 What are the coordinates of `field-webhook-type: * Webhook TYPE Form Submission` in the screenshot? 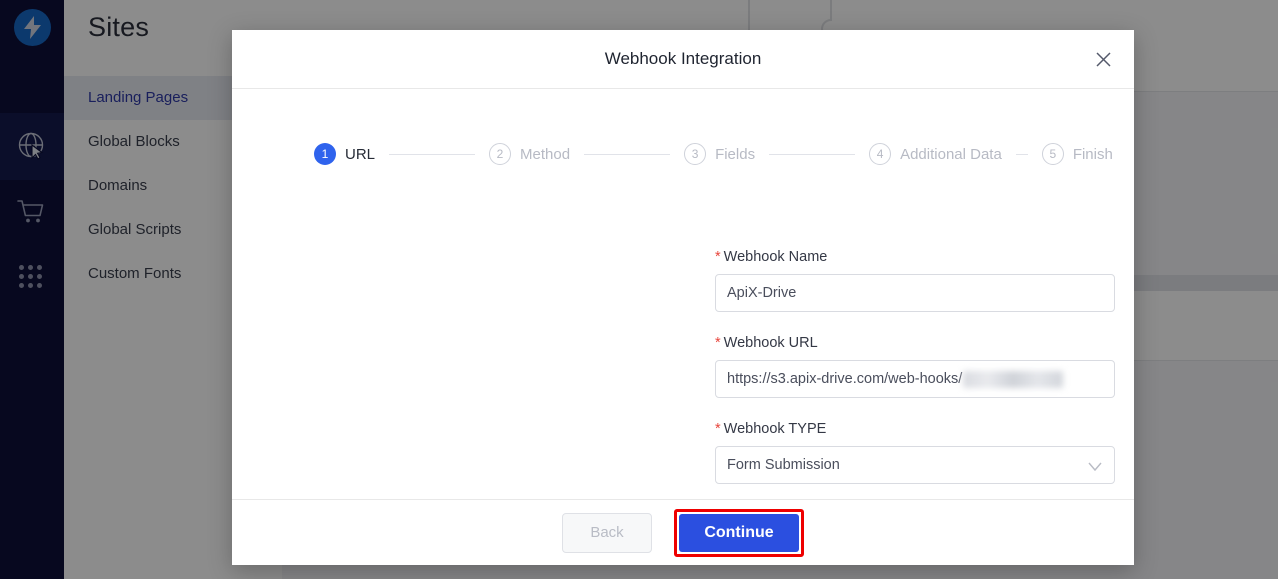 It's located at (915, 452).